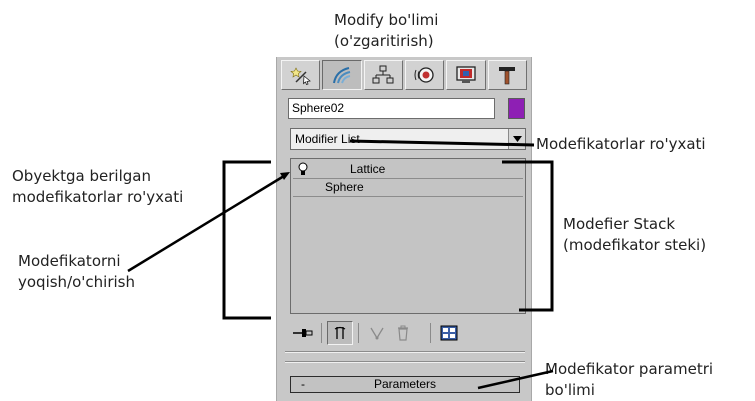  I want to click on stack-item-lattice: Lattice, so click(408, 170).